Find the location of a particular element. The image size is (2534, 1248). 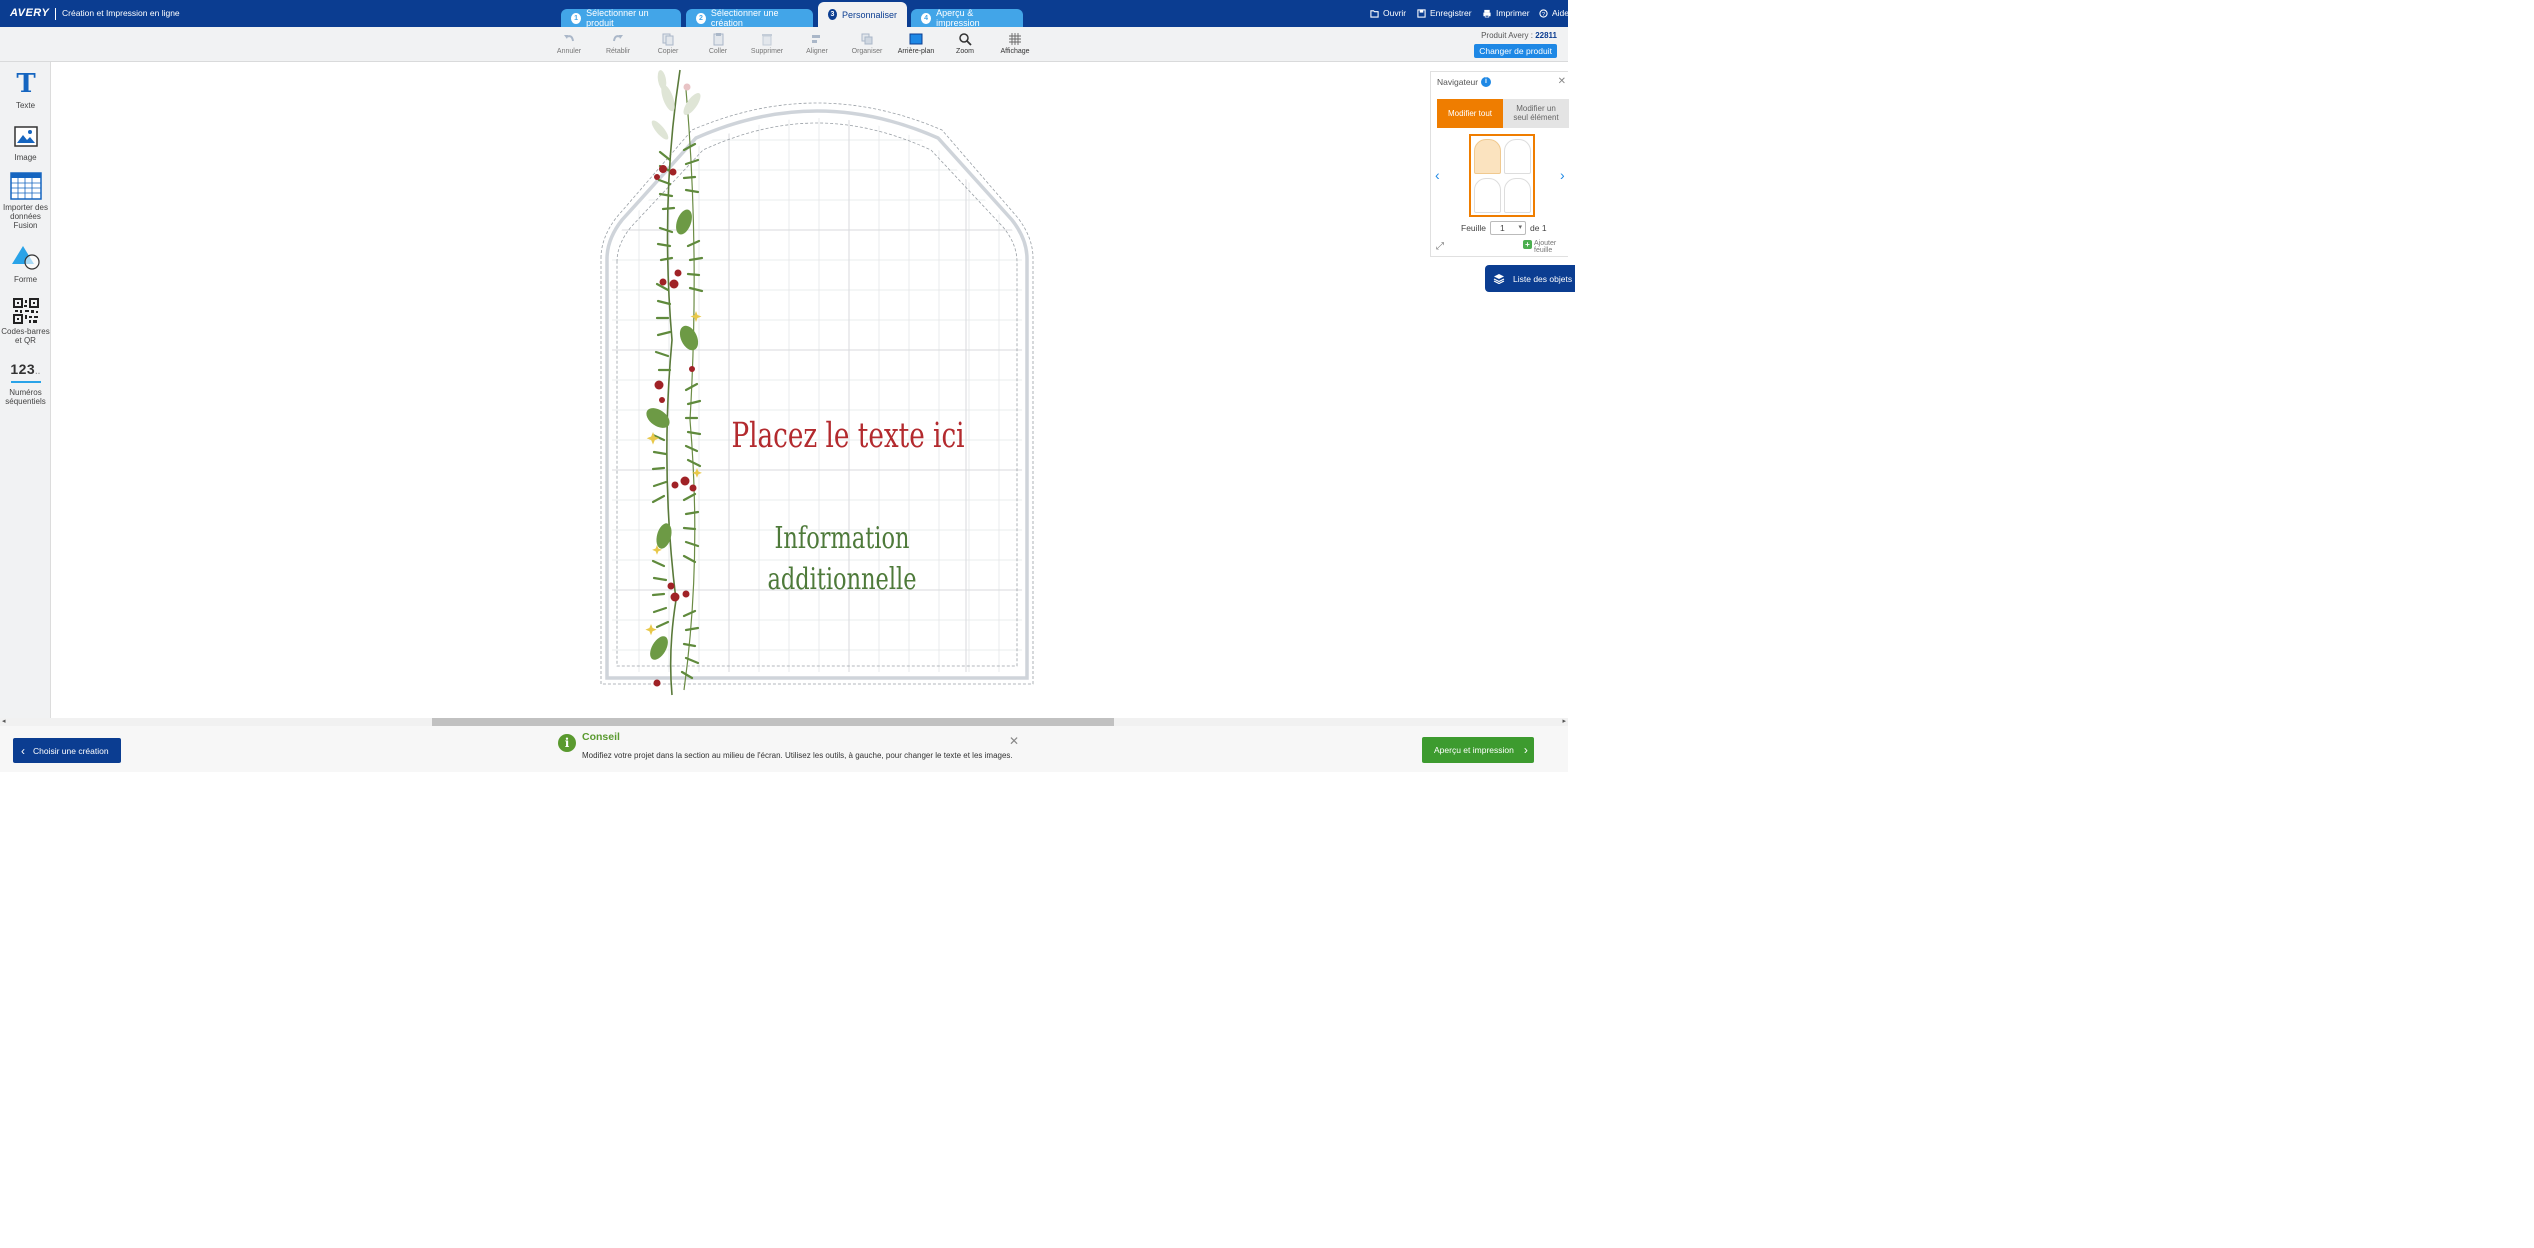

svg-text: T is located at coordinates (26, 84).